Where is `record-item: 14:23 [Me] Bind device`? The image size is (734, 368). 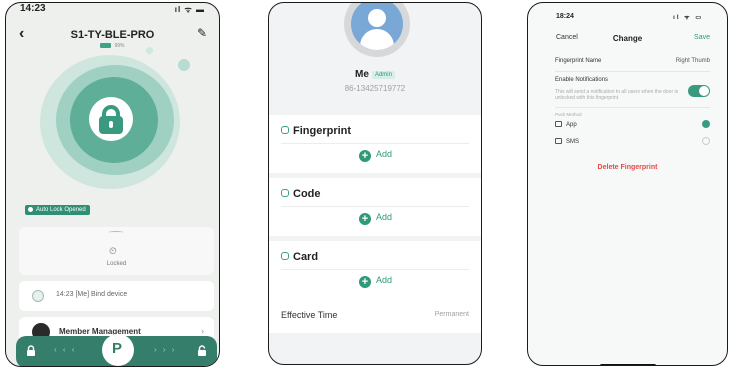 record-item: 14:23 [Me] Bind device is located at coordinates (116, 296).